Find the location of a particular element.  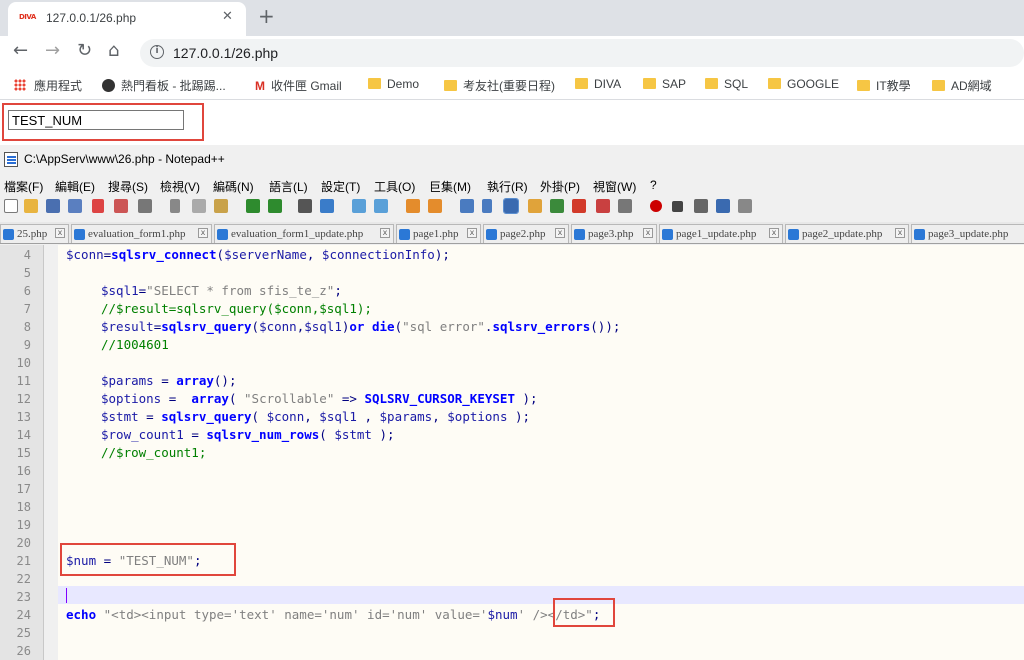

doc-tab: page2.php x is located at coordinates (526, 233).